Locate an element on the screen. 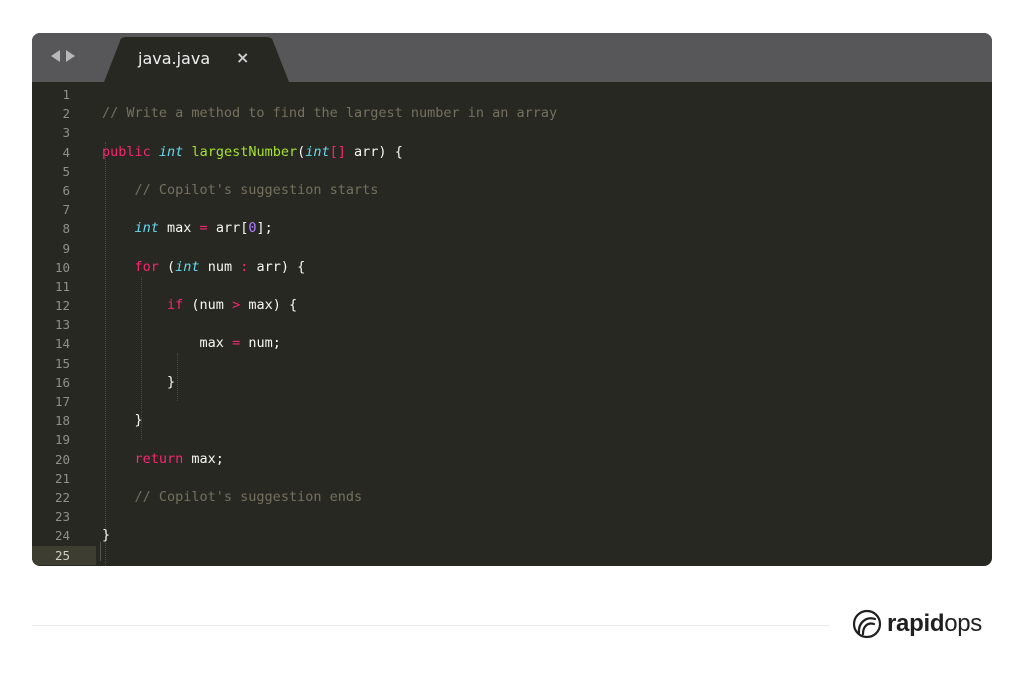  line-number: 17 is located at coordinates (62, 401).